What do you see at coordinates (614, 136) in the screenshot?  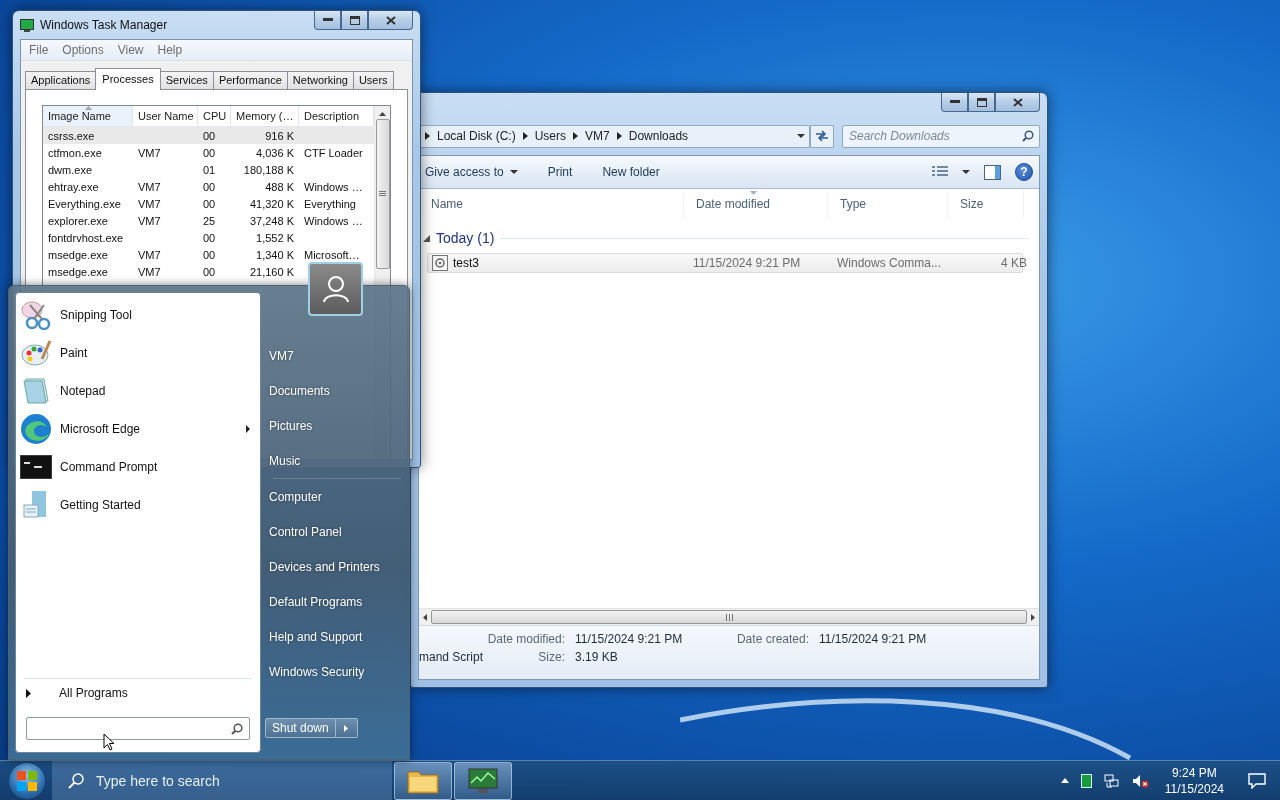 I see `address-bar: Local Disk (C:) Users VM7 Downloads` at bounding box center [614, 136].